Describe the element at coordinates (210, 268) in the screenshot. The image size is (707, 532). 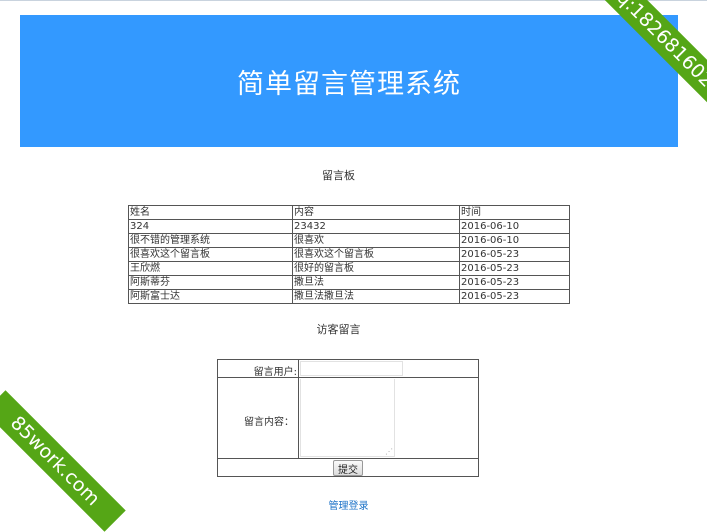
I see `cell-name: 王欣燃` at that location.